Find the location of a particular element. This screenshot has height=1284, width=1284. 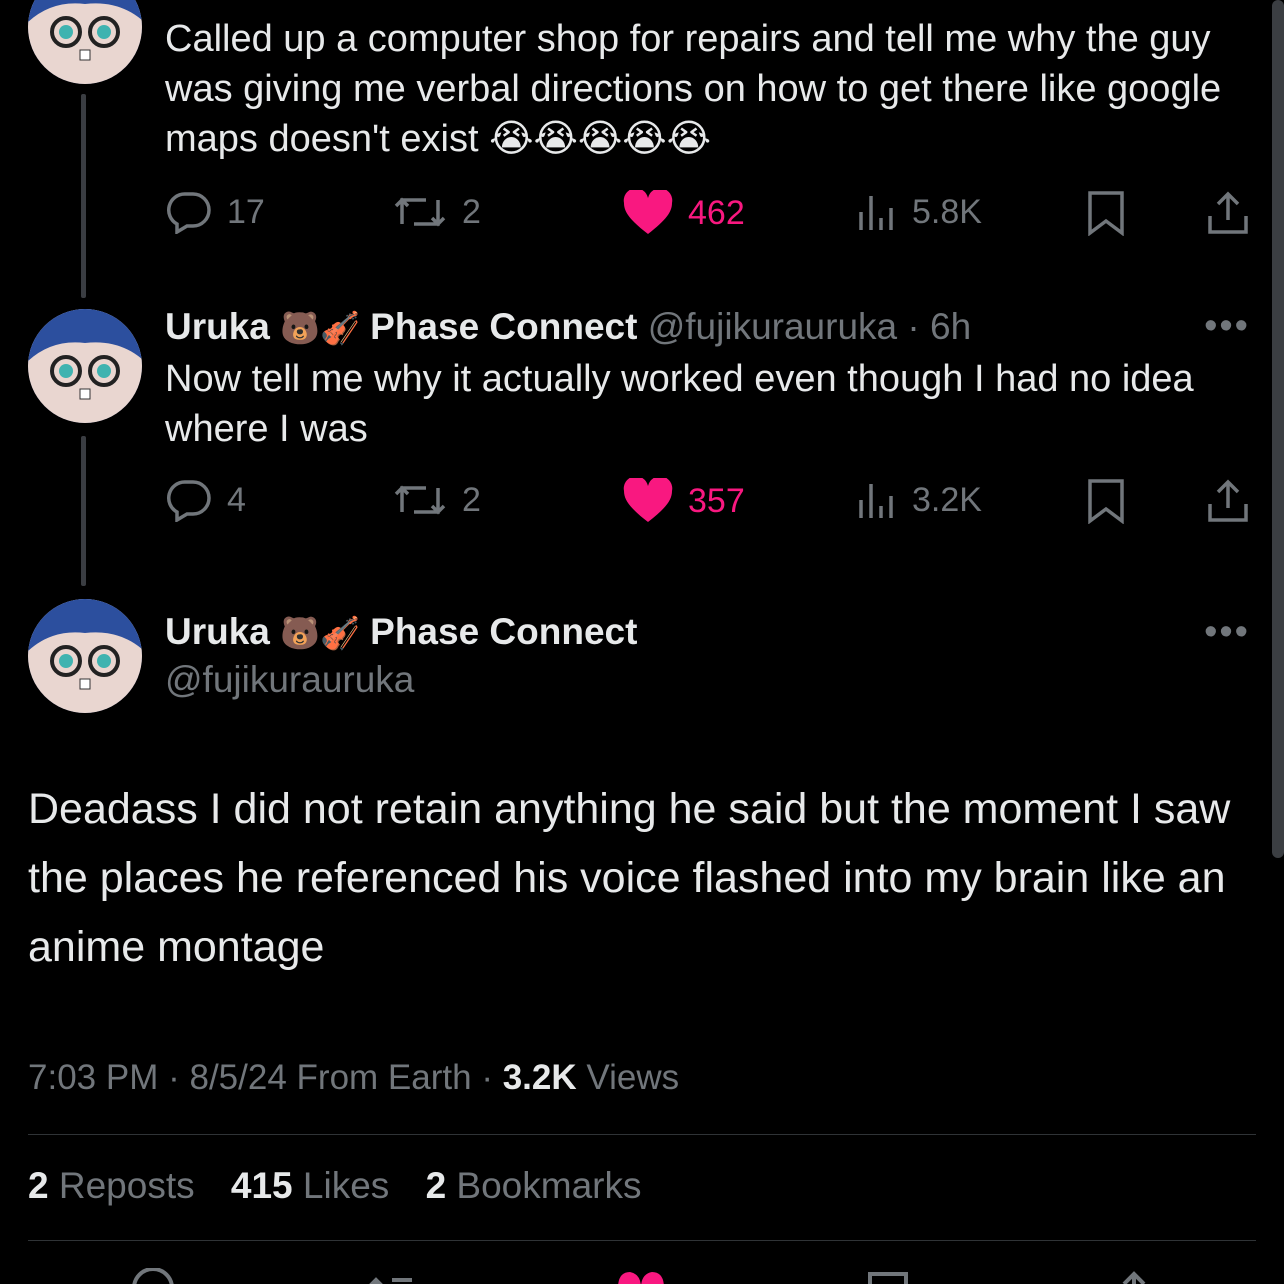

like-count: 462 is located at coordinates (716, 212).